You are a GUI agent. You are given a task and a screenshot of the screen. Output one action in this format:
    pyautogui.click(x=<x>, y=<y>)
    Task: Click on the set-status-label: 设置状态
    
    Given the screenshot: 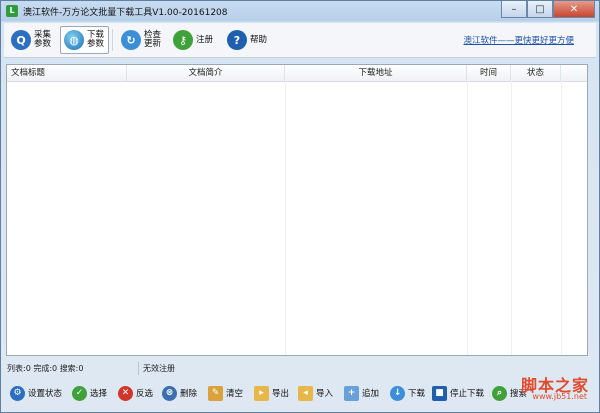 What is the action you would take?
    pyautogui.click(x=45, y=394)
    